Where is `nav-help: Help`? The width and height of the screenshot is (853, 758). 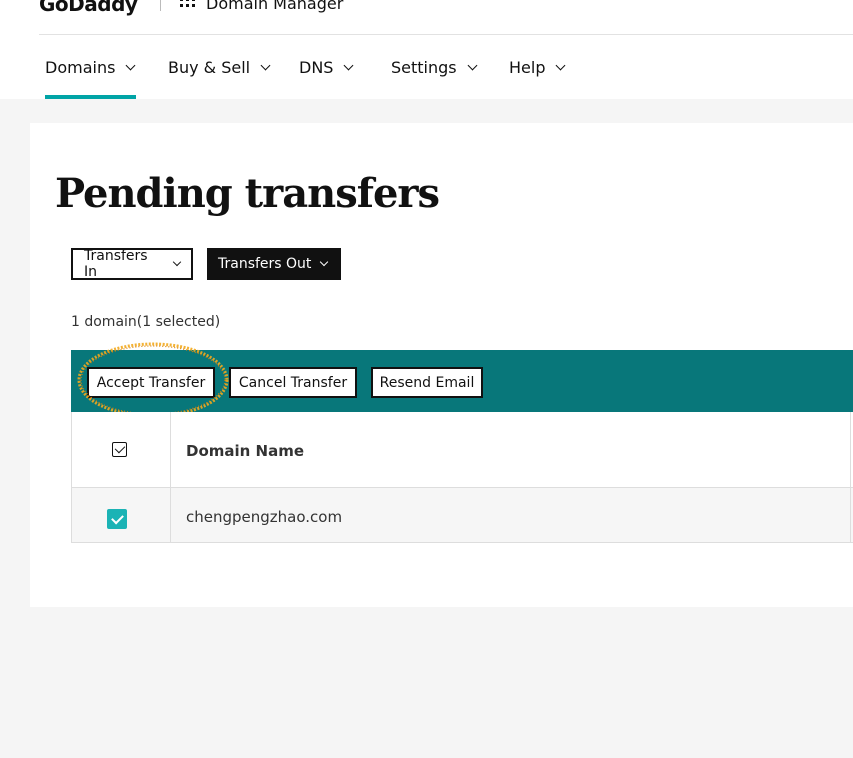 nav-help: Help is located at coordinates (537, 67).